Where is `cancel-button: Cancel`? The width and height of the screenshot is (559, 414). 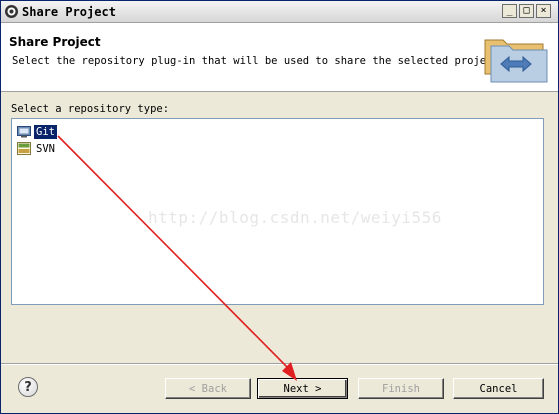 cancel-button: Cancel is located at coordinates (498, 388).